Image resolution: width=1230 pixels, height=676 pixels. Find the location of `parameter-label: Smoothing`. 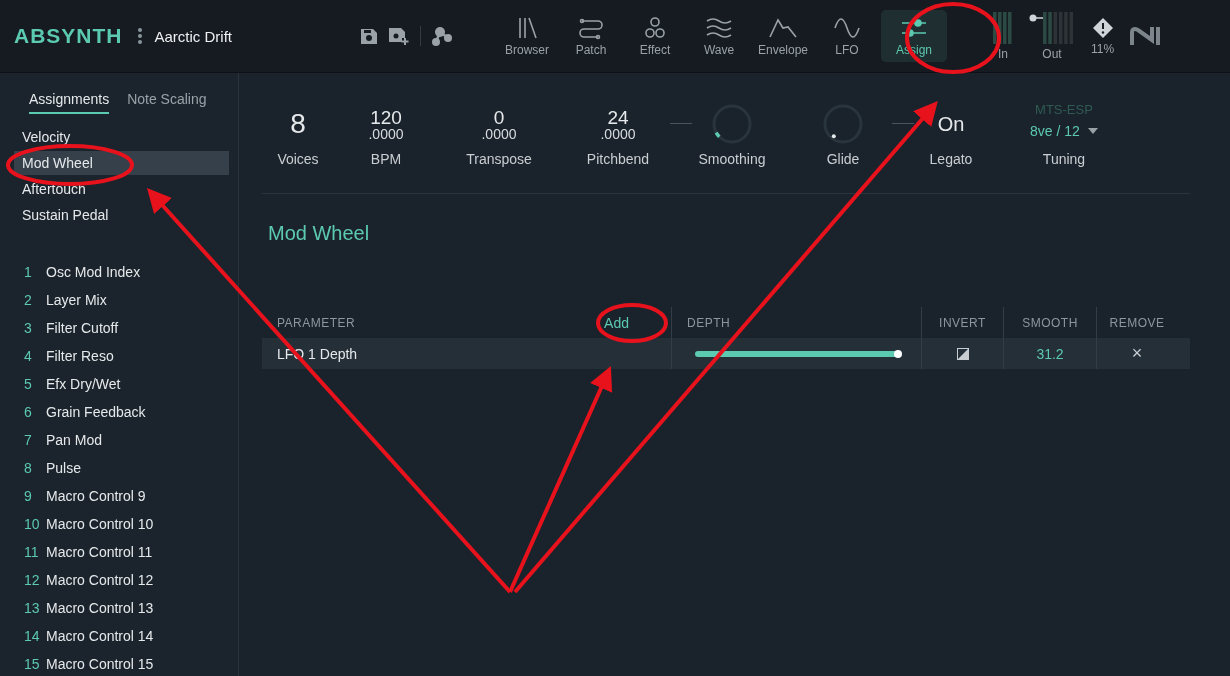

parameter-label: Smoothing is located at coordinates (732, 159).